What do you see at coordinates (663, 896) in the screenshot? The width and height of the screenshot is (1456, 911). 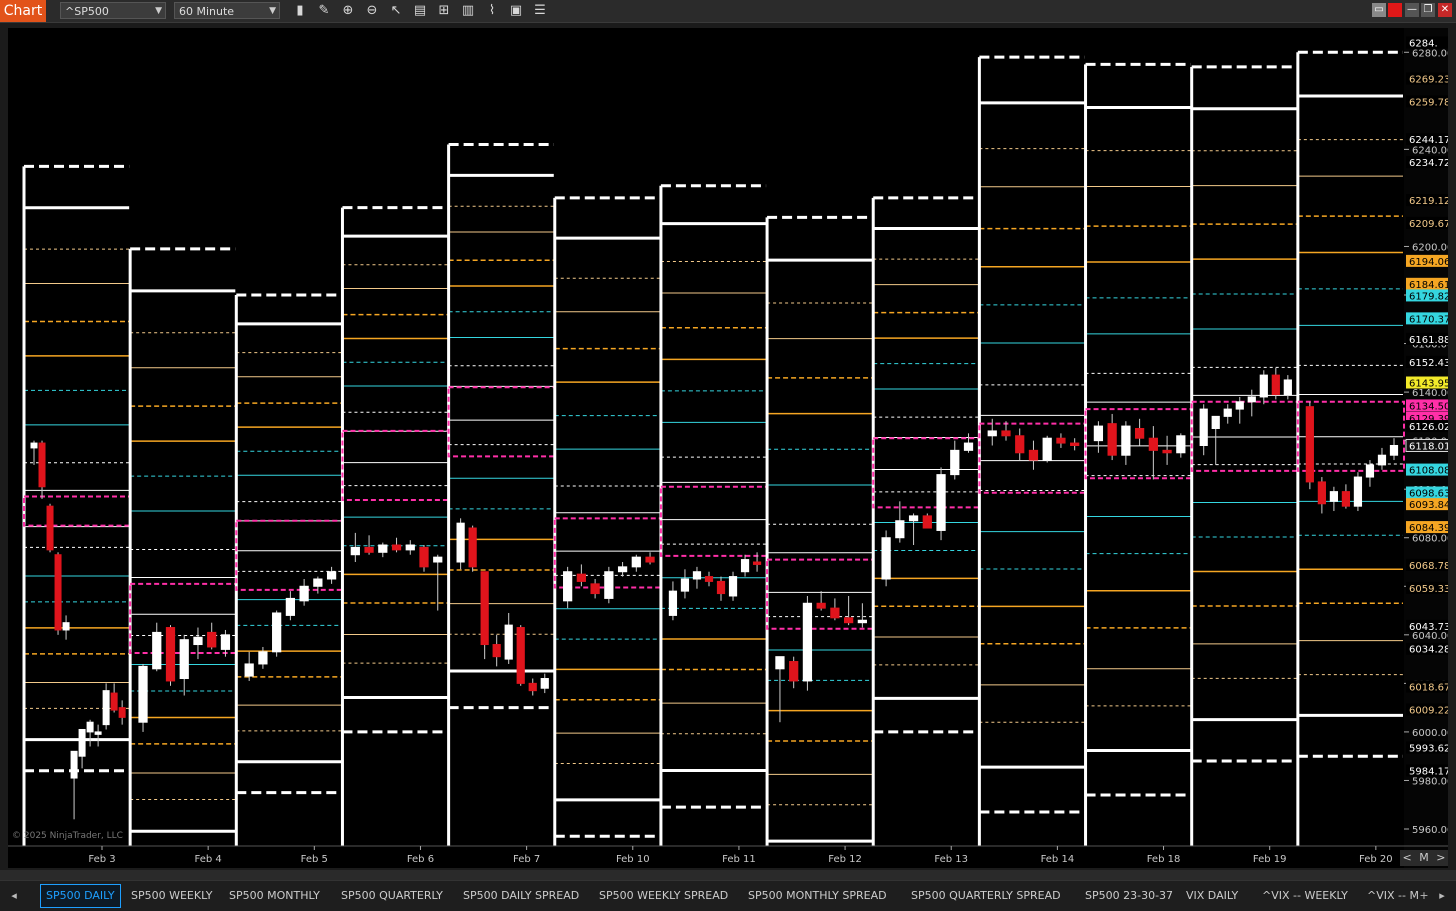 I see `tab-sp500-weekly-spread: SP500 WEEKLY SPREAD` at bounding box center [663, 896].